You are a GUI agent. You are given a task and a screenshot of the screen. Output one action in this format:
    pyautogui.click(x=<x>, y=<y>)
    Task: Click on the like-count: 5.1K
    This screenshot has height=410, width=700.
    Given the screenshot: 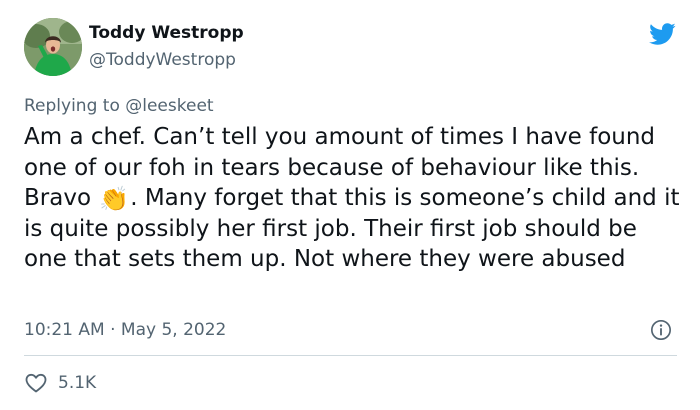 What is the action you would take?
    pyautogui.click(x=77, y=383)
    